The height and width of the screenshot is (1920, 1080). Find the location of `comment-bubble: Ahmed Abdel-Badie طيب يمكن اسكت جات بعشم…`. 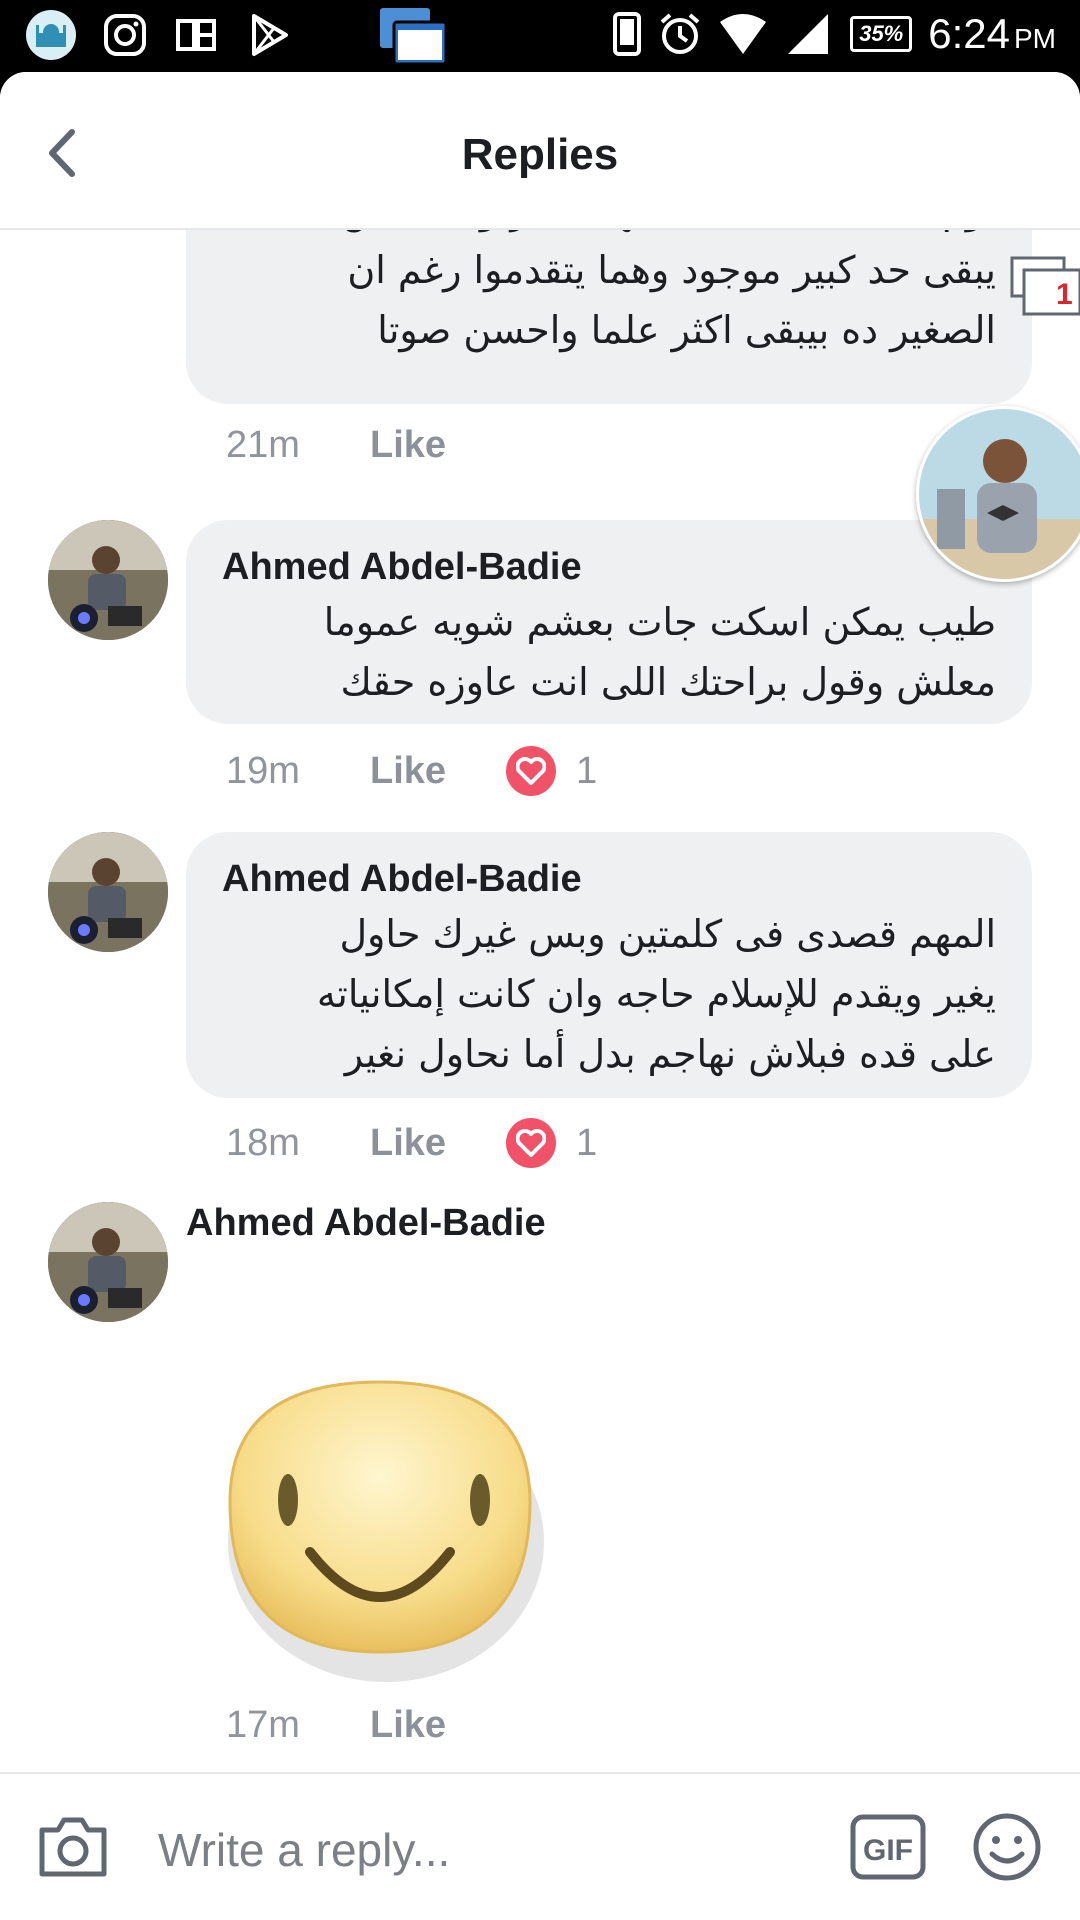

comment-bubble: Ahmed Abdel-Badie طيب يمكن اسكت جات بعشم… is located at coordinates (609, 622).